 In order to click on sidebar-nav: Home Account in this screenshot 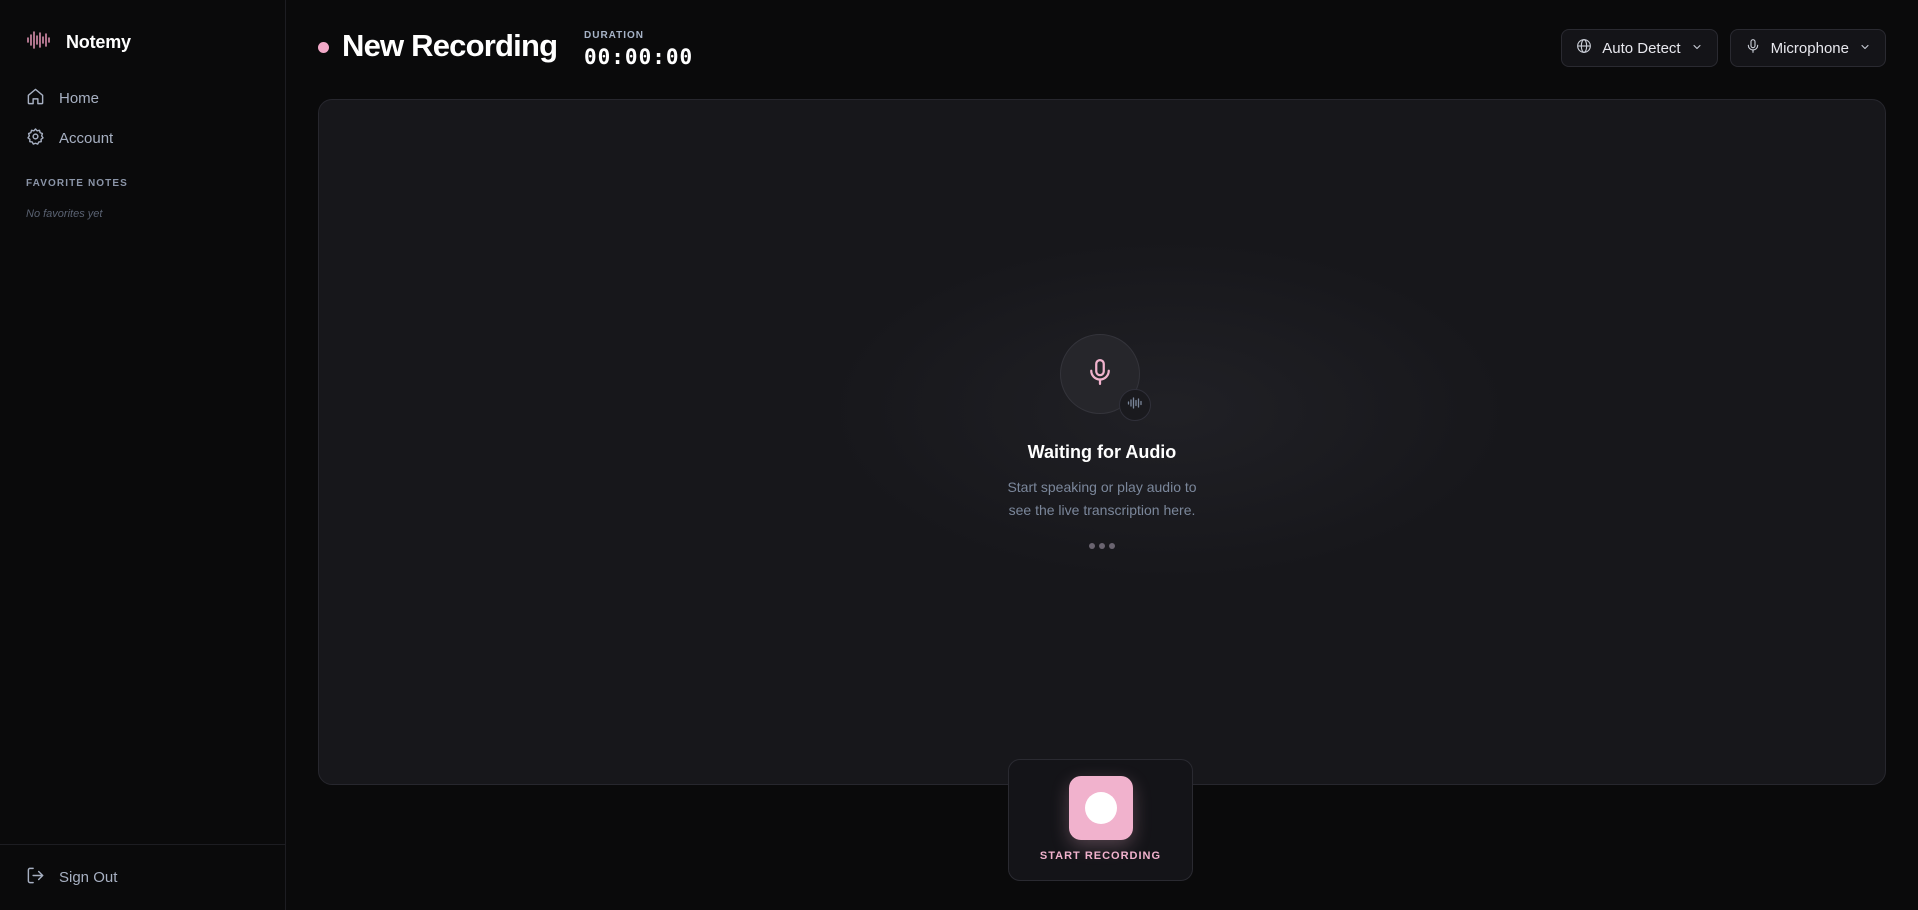, I will do `click(142, 118)`.